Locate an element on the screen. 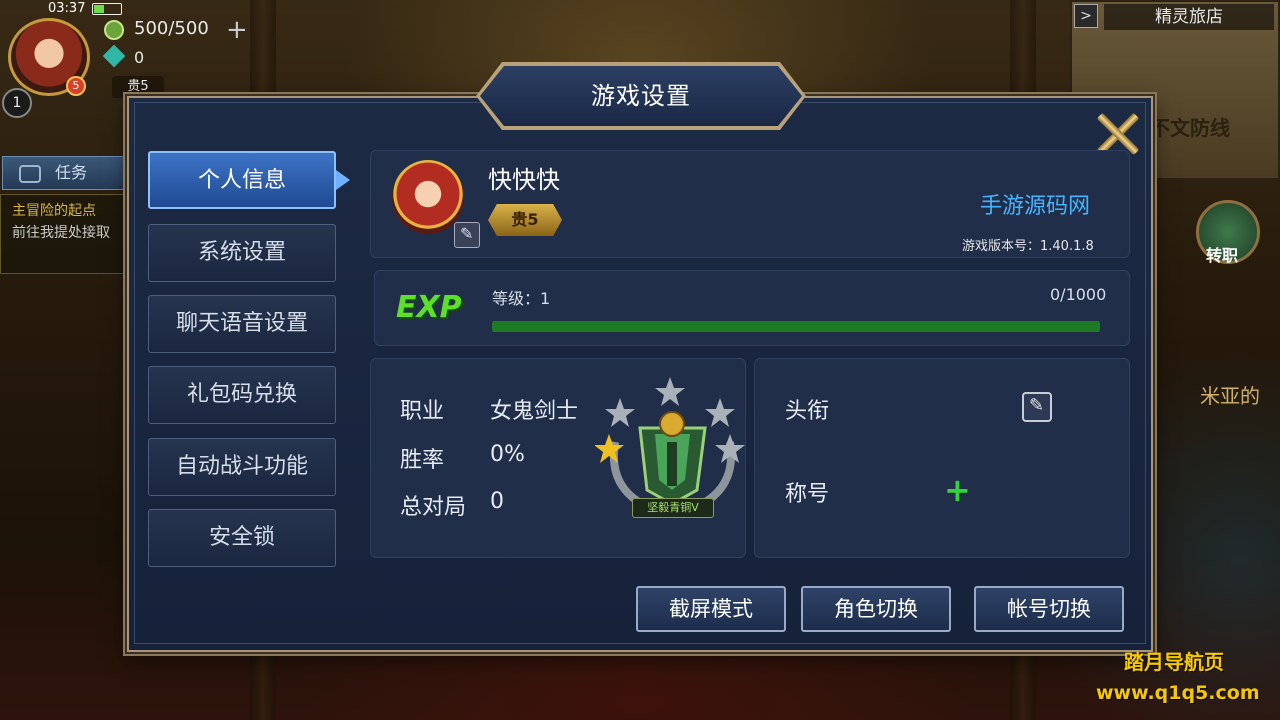  player-avatar is located at coordinates (428, 197).